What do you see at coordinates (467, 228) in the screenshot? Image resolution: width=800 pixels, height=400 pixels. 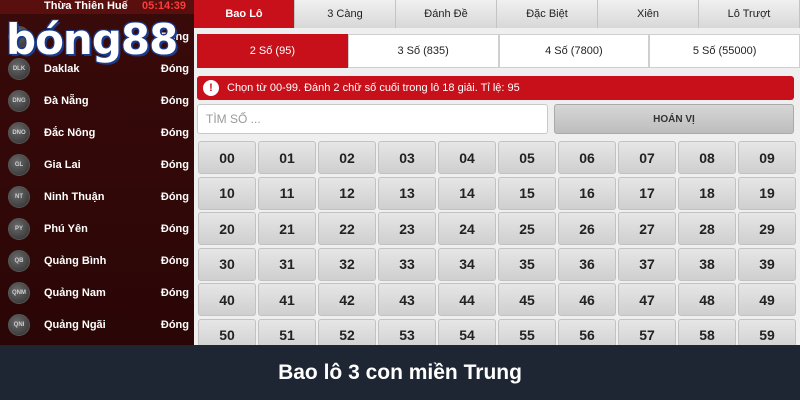 I see `number-button: 24` at bounding box center [467, 228].